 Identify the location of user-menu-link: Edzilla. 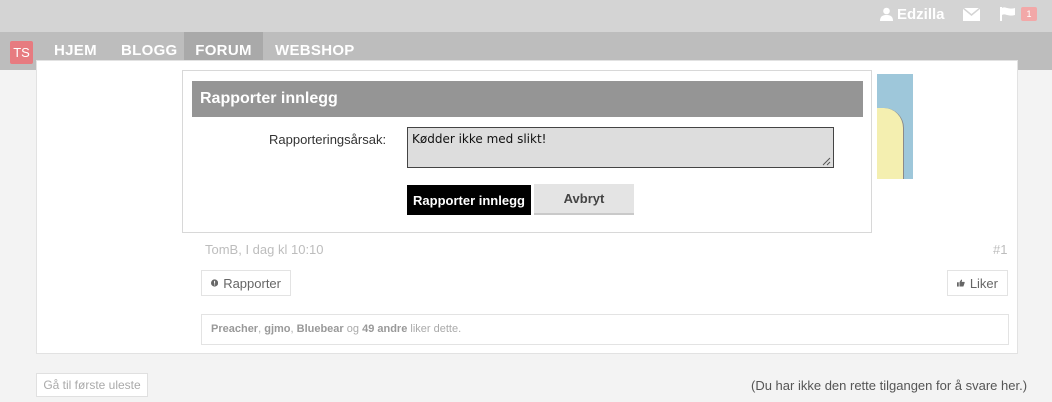
(912, 14).